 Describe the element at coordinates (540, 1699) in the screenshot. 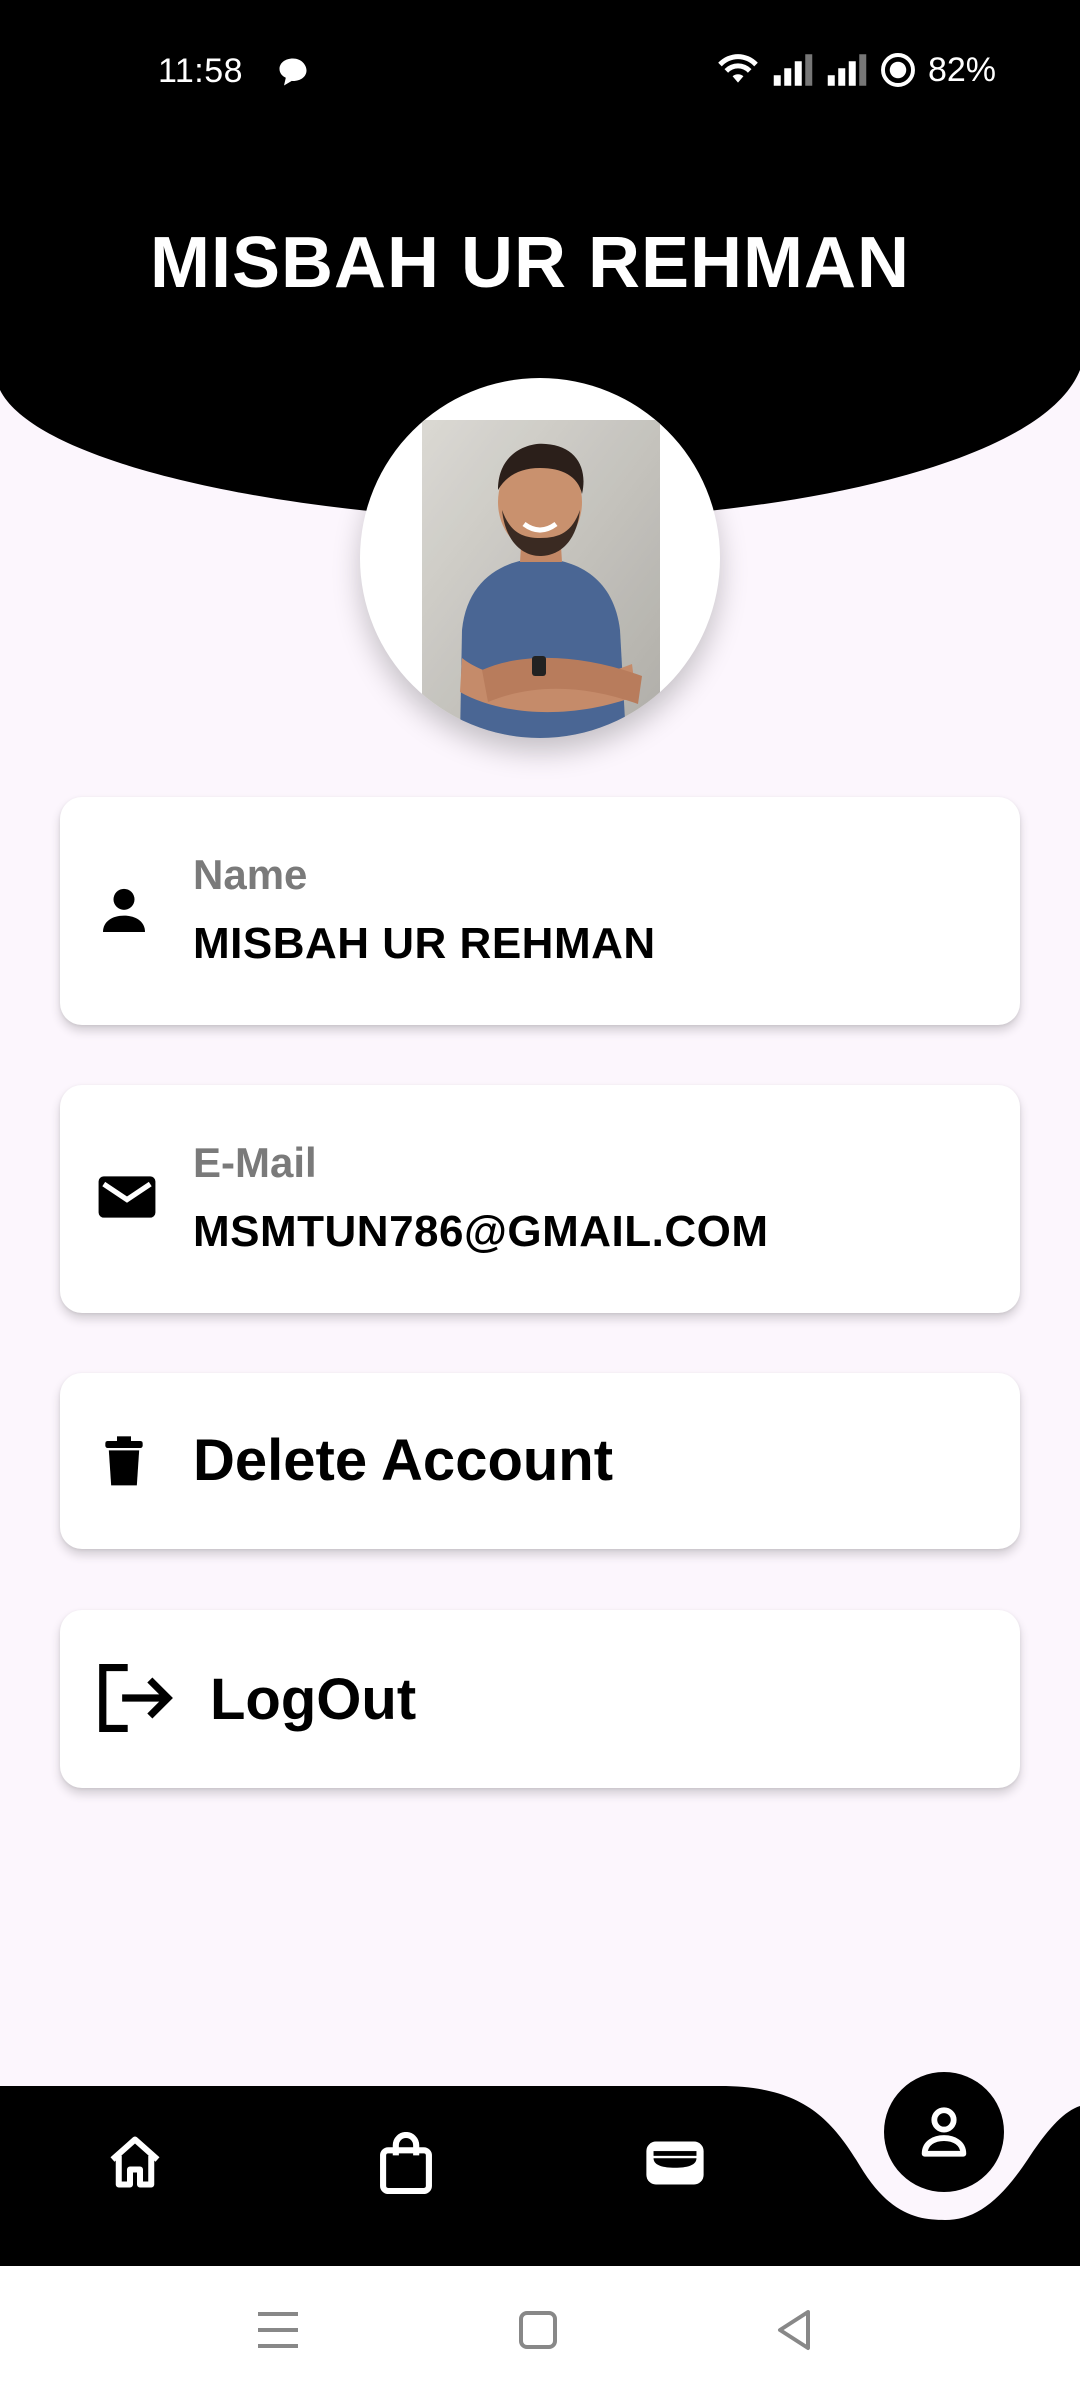

I see `logout-button: LogOut` at that location.